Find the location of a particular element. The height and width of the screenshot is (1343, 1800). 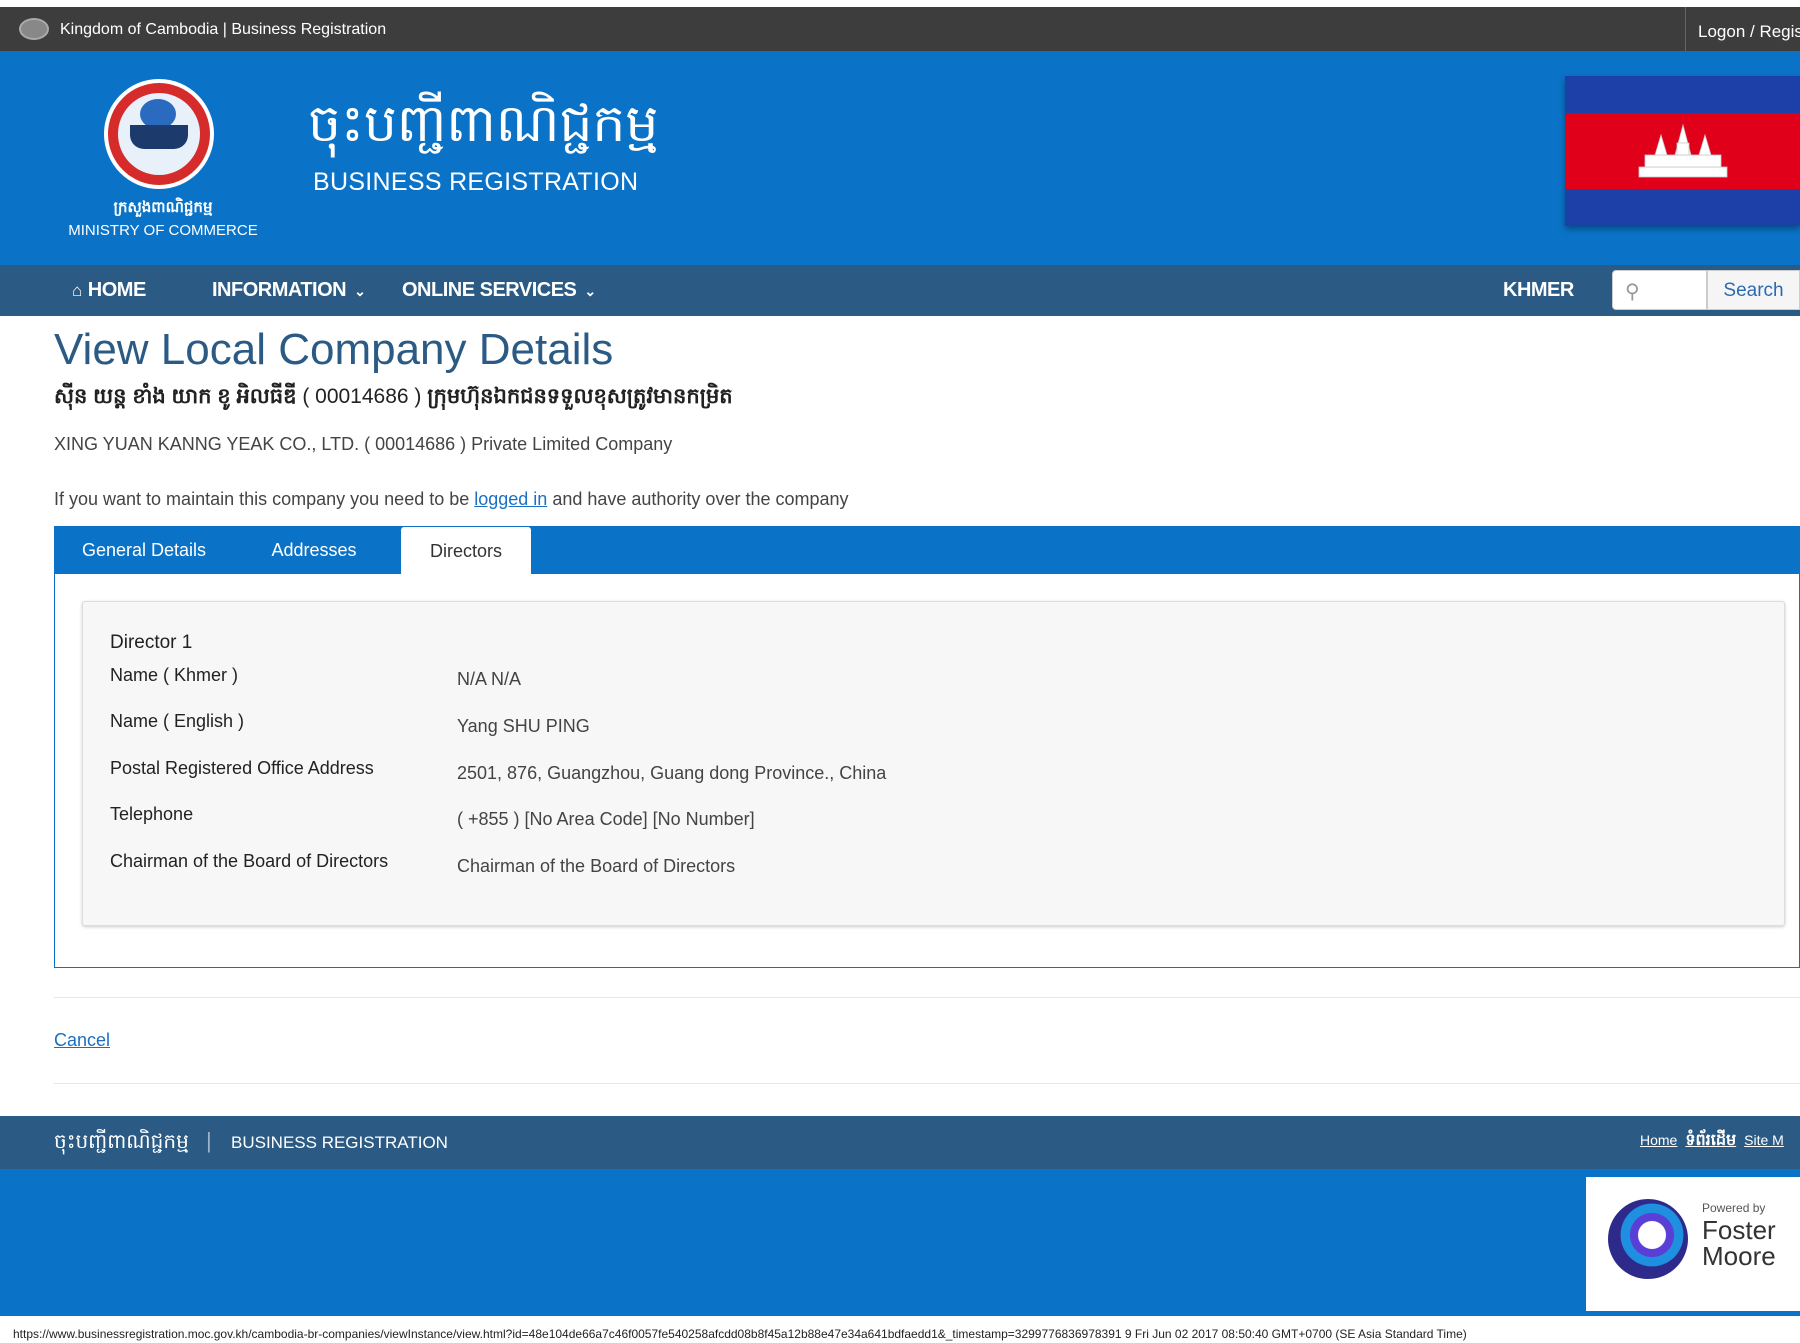

field-label-telephone: Telephone is located at coordinates (152, 814).